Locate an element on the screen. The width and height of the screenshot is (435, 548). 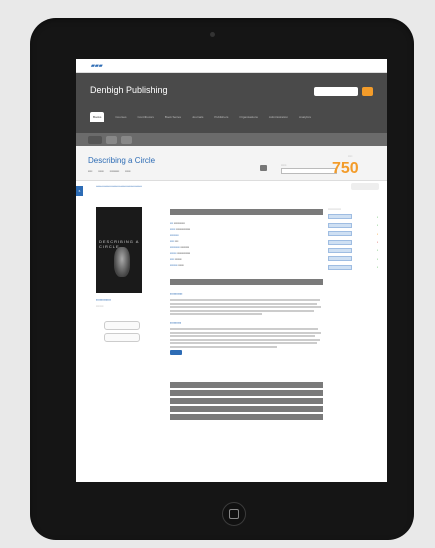
nav-item-contributors: Contributors is located at coordinates (146, 117).